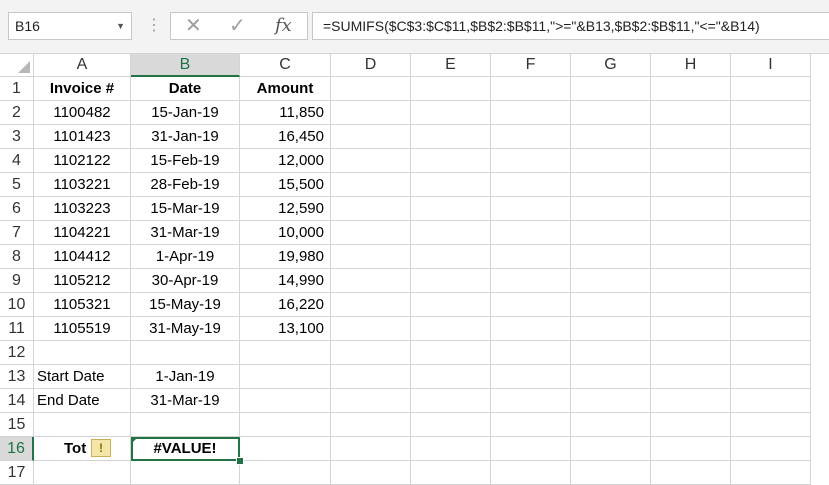  What do you see at coordinates (17, 401) in the screenshot?
I see `row-header-14: 14` at bounding box center [17, 401].